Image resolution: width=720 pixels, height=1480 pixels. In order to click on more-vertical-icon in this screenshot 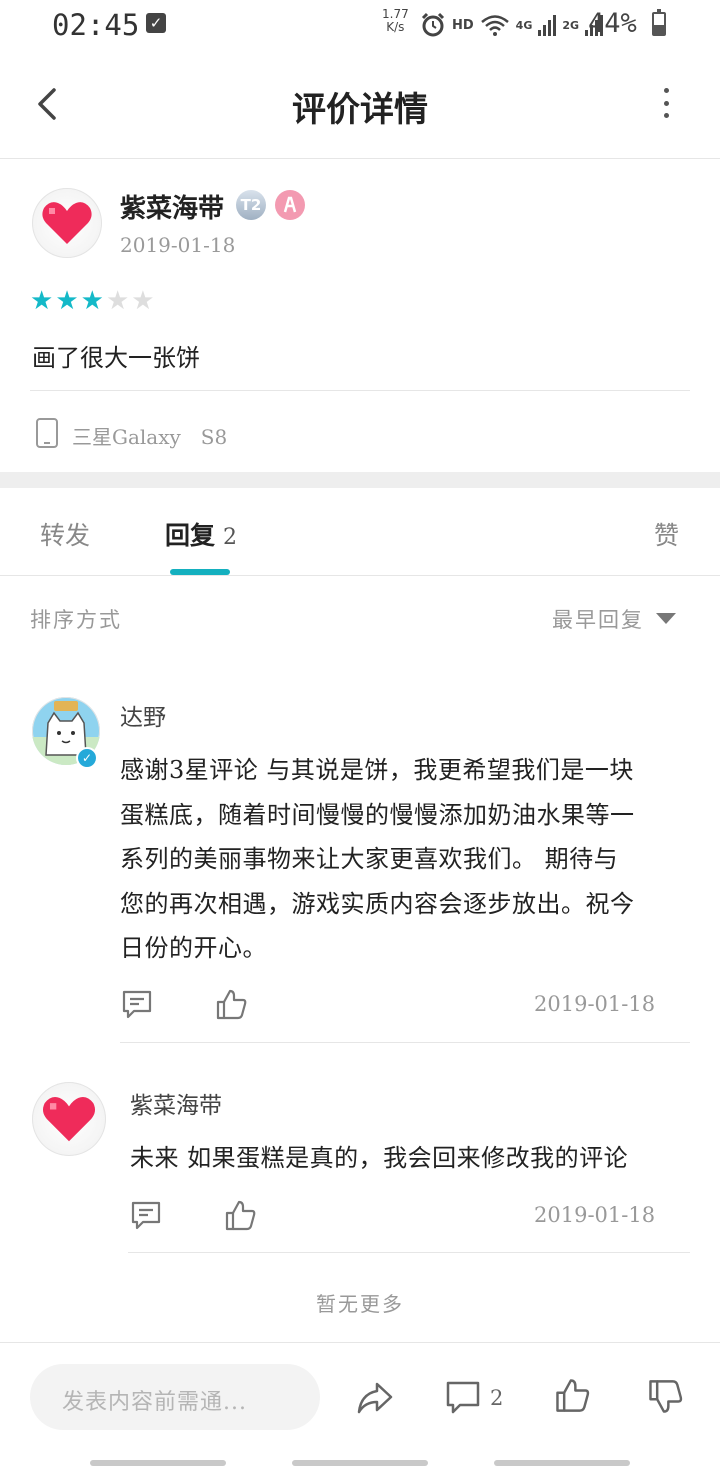, I will do `click(666, 103)`.